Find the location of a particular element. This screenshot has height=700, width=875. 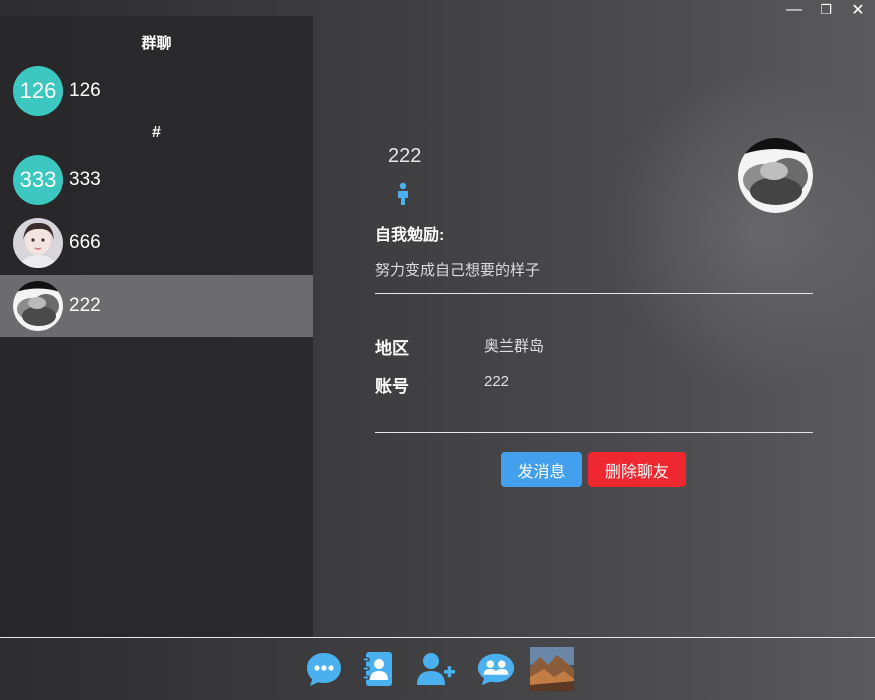

user-avatar is located at coordinates (552, 669).